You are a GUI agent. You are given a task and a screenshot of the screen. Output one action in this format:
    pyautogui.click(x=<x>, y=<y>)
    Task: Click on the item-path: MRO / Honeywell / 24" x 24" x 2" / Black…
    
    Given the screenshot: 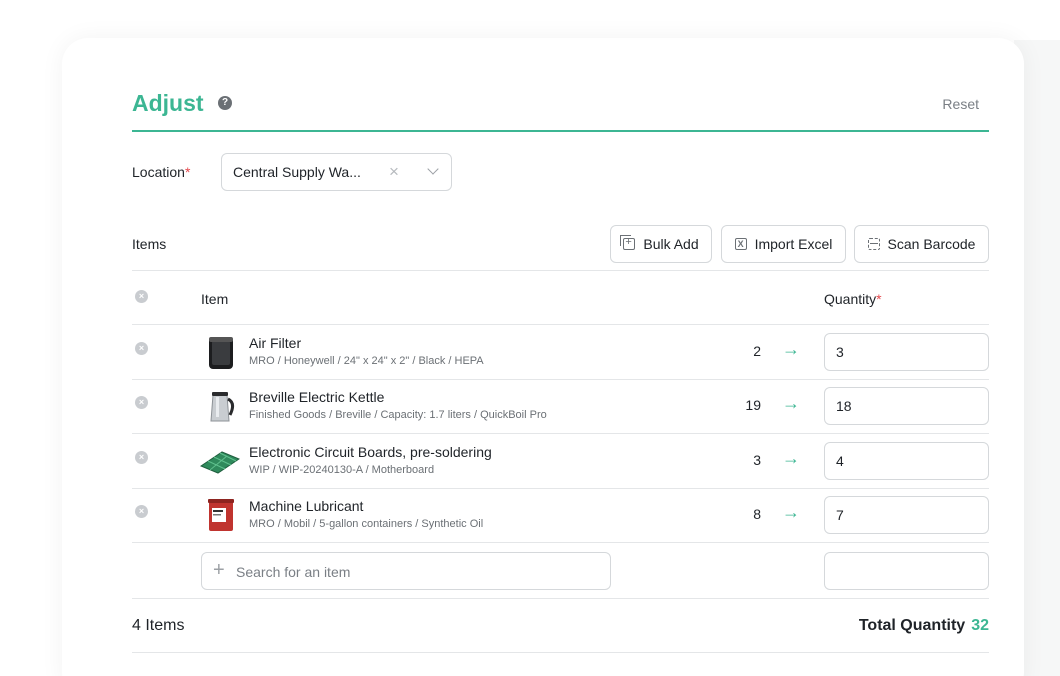 What is the action you would take?
    pyautogui.click(x=366, y=361)
    